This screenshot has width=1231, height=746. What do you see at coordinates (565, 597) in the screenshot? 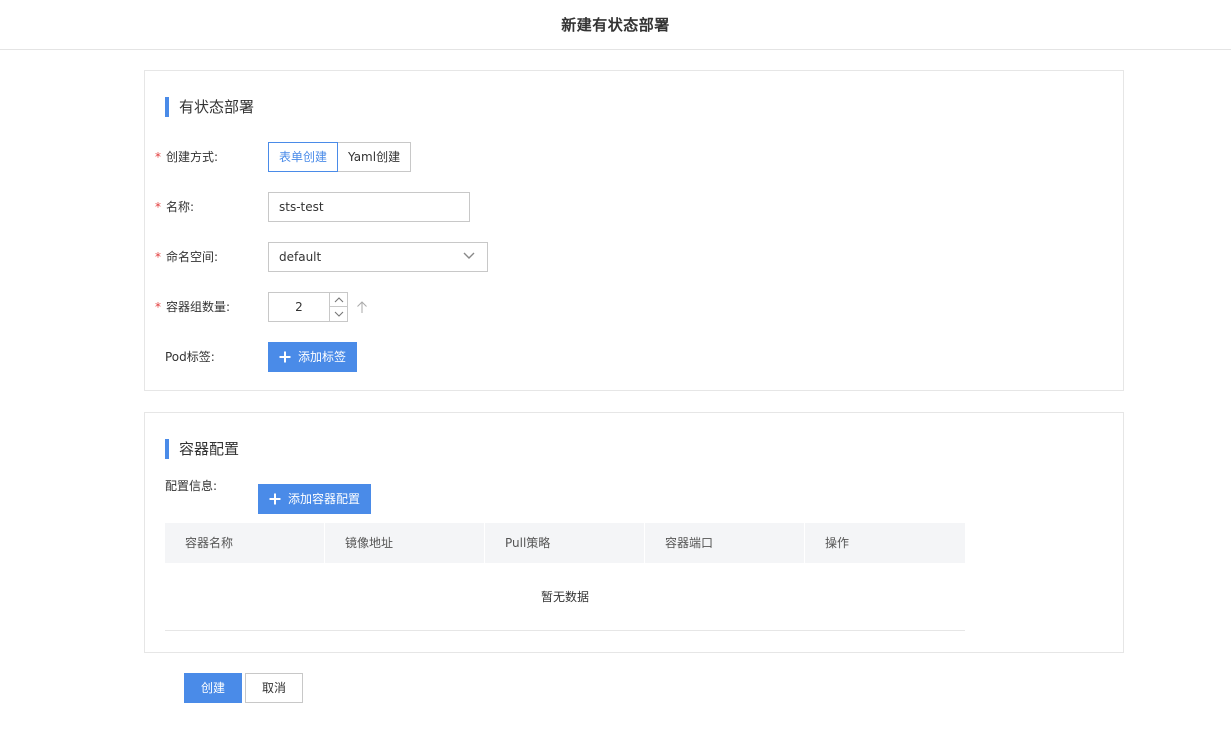
I see `table-empty-state: 暂无数据` at bounding box center [565, 597].